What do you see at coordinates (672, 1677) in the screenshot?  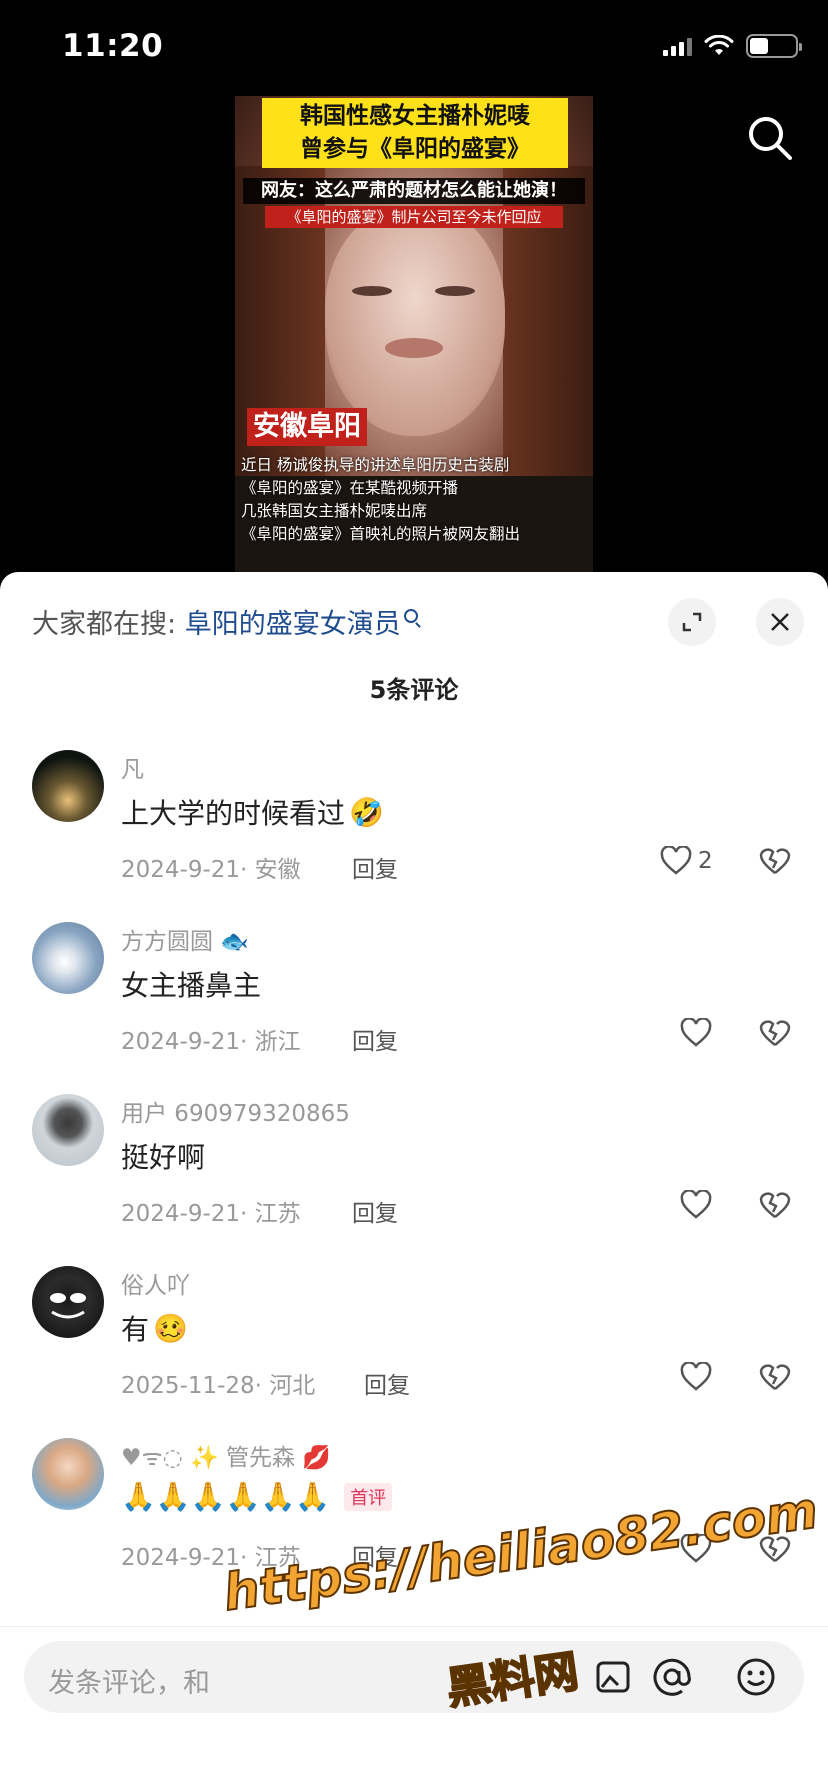 I see `at-mention-icon` at bounding box center [672, 1677].